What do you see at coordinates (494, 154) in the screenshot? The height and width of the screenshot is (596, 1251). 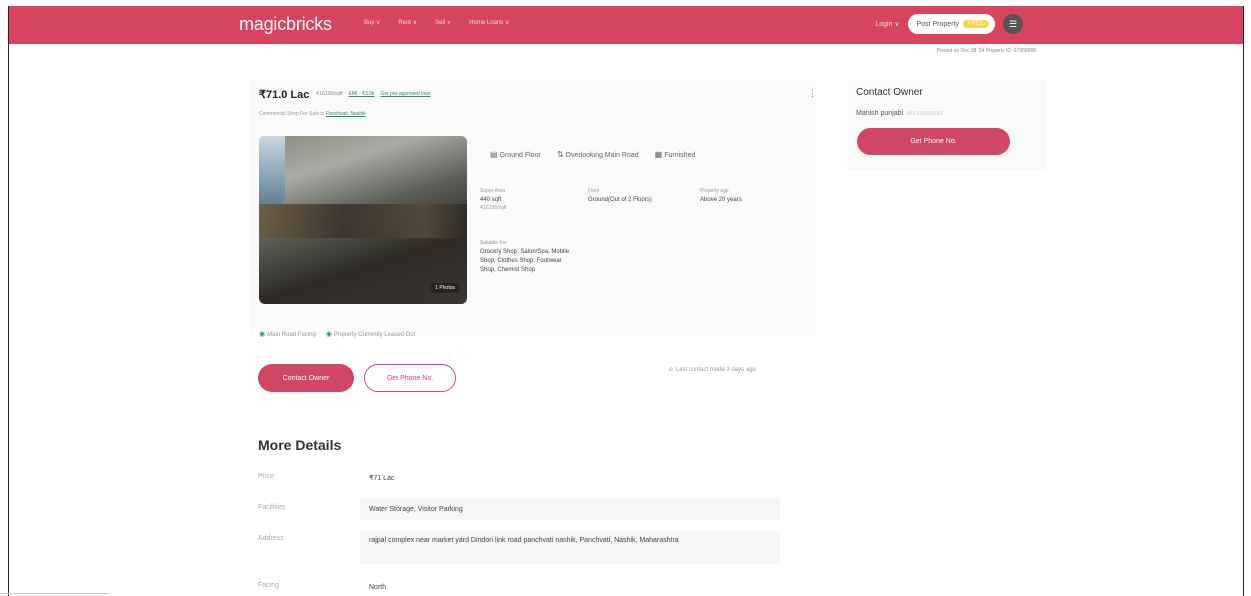 I see `stairs-icon: ▤` at bounding box center [494, 154].